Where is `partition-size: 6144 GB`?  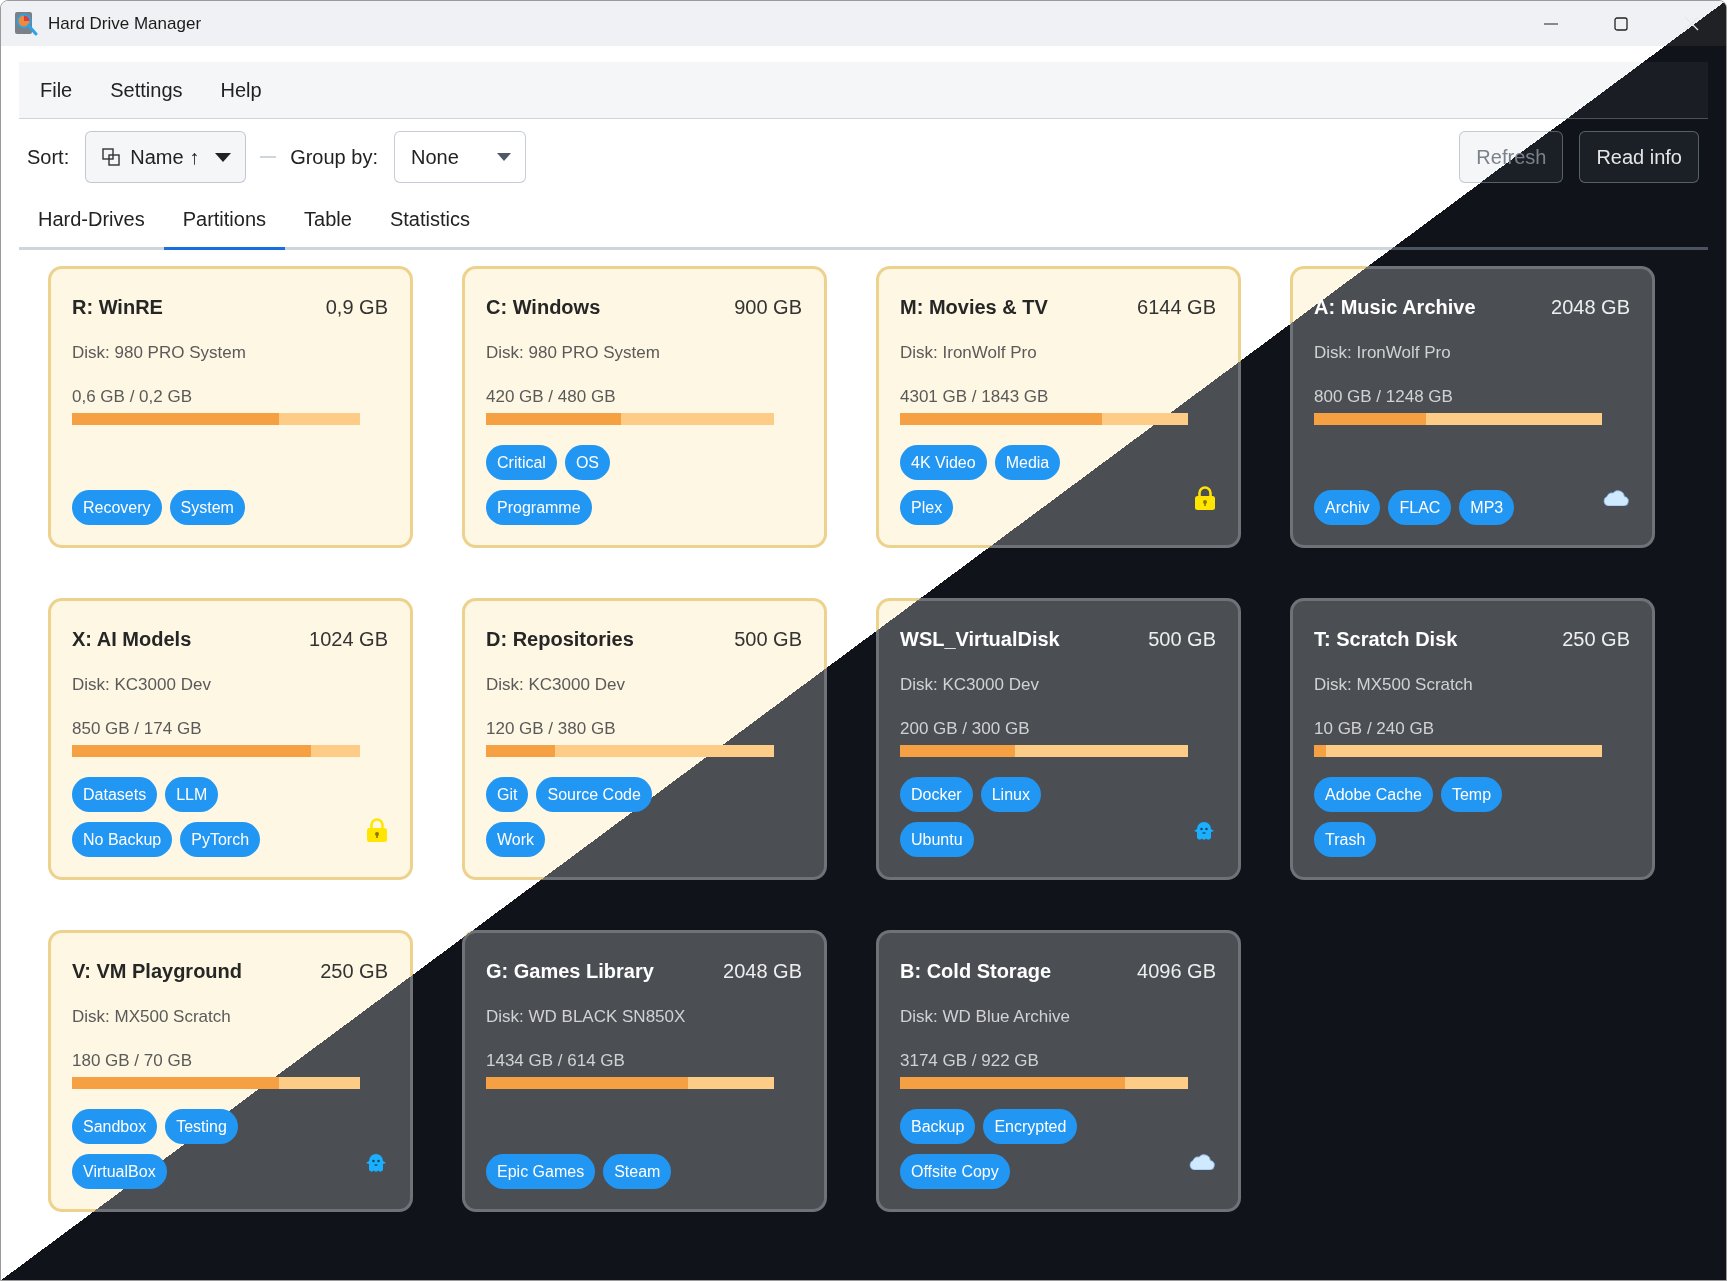
partition-size: 6144 GB is located at coordinates (1176, 307).